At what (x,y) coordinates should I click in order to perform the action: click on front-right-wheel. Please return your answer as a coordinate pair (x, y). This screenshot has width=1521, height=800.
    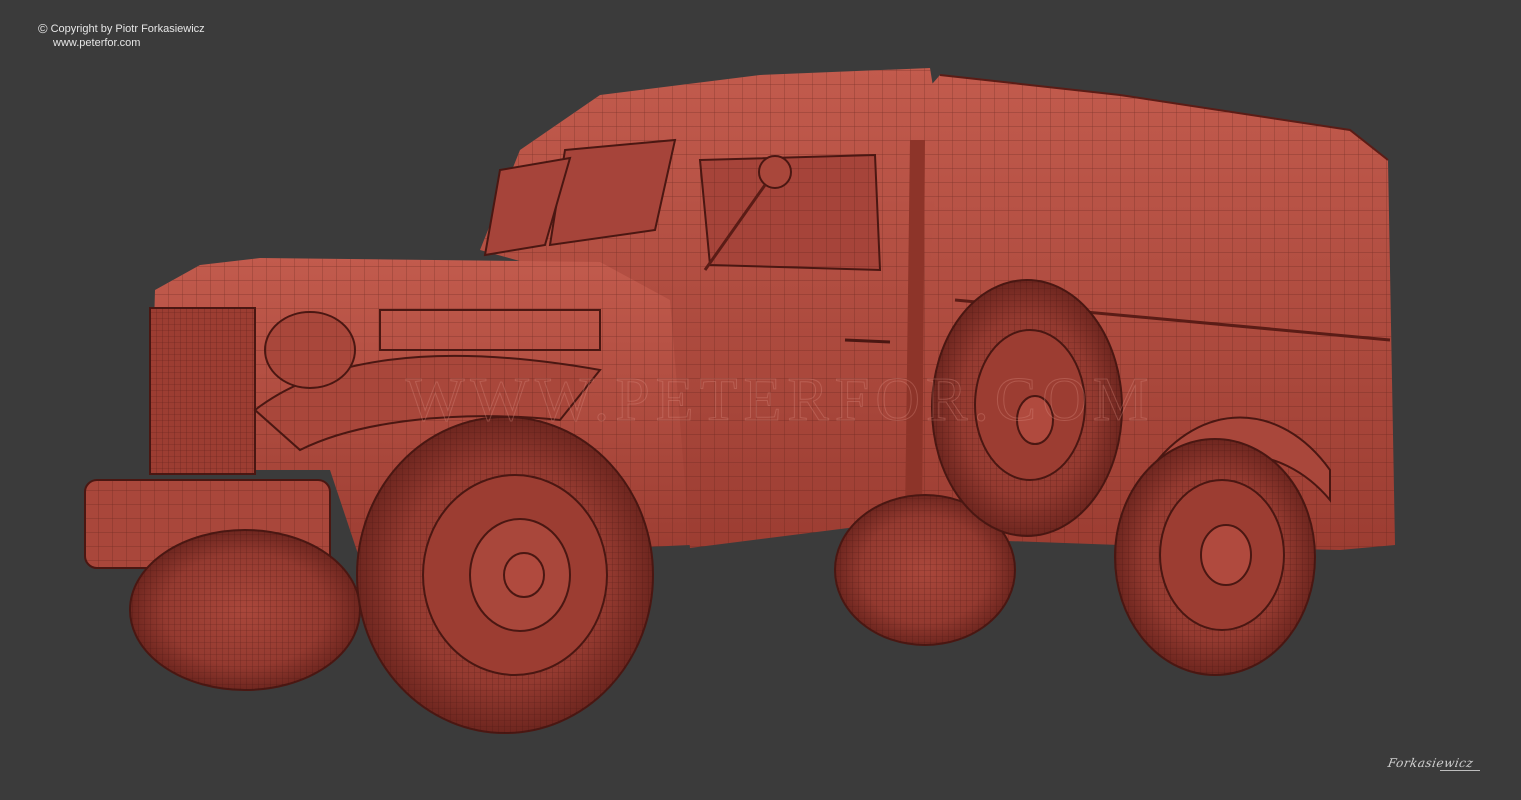
    Looking at the image, I should click on (505, 575).